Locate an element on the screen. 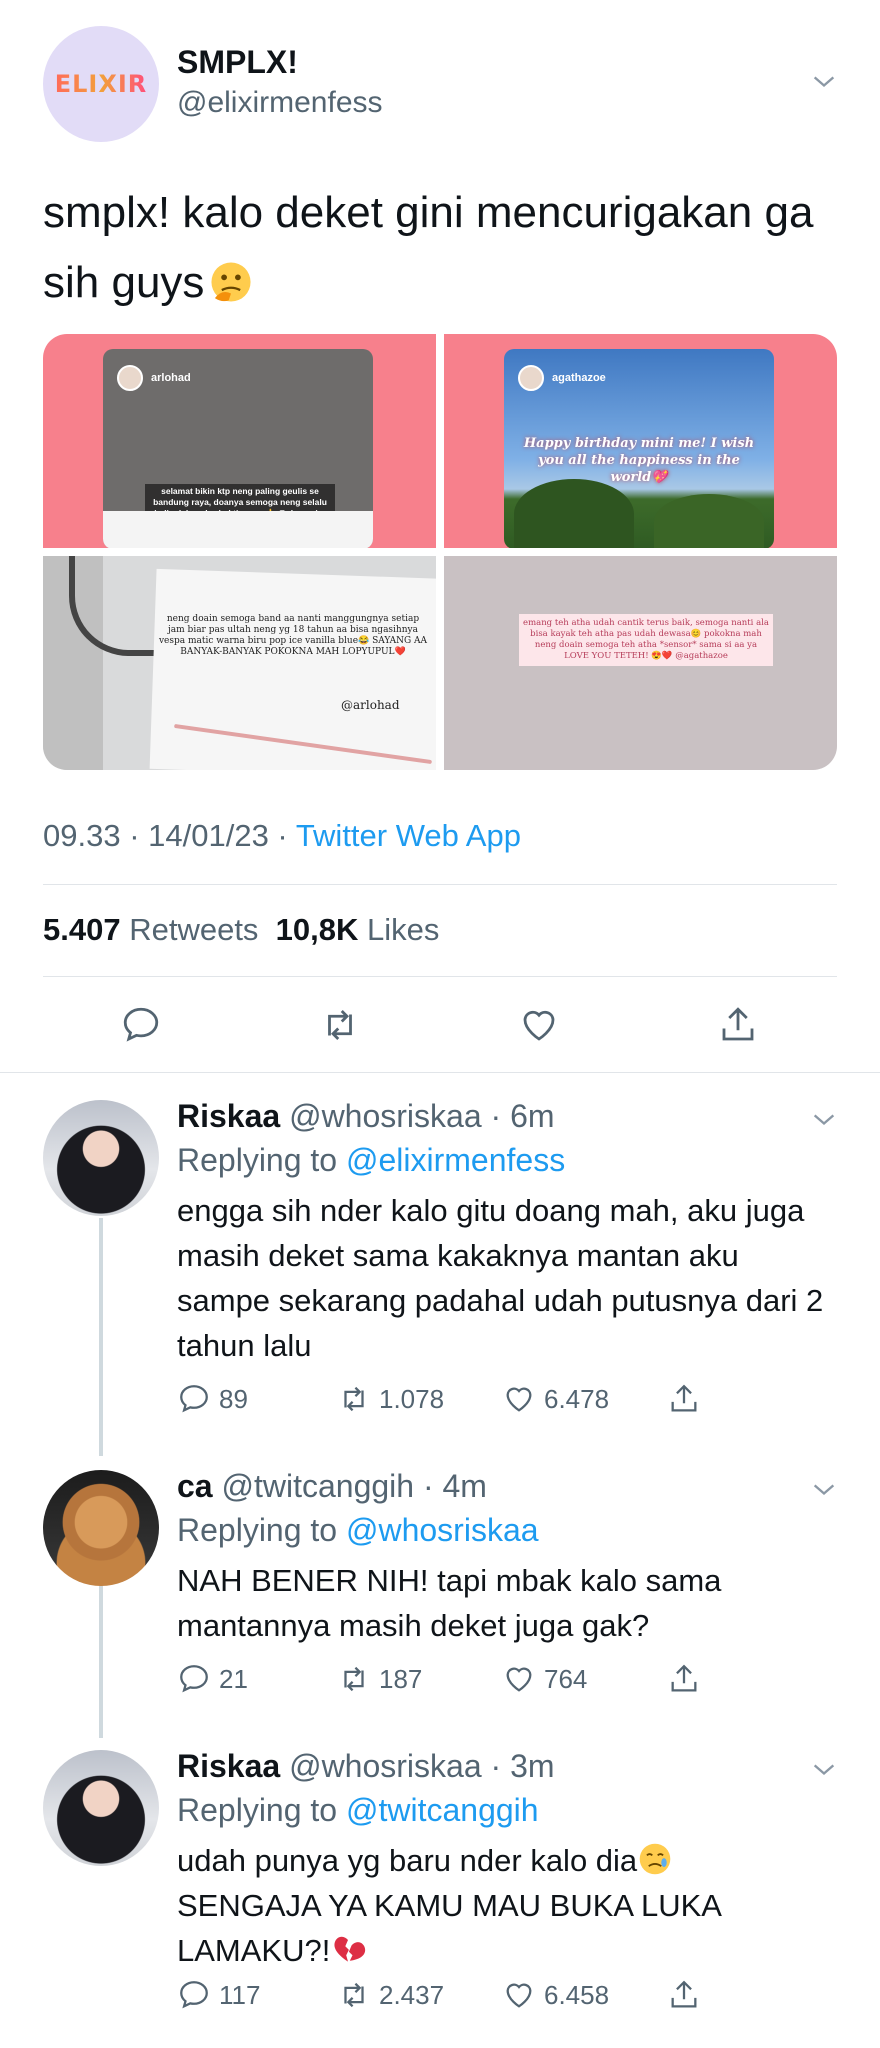  reply-header: ca @twitcanggih · 4m is located at coordinates (332, 1486).